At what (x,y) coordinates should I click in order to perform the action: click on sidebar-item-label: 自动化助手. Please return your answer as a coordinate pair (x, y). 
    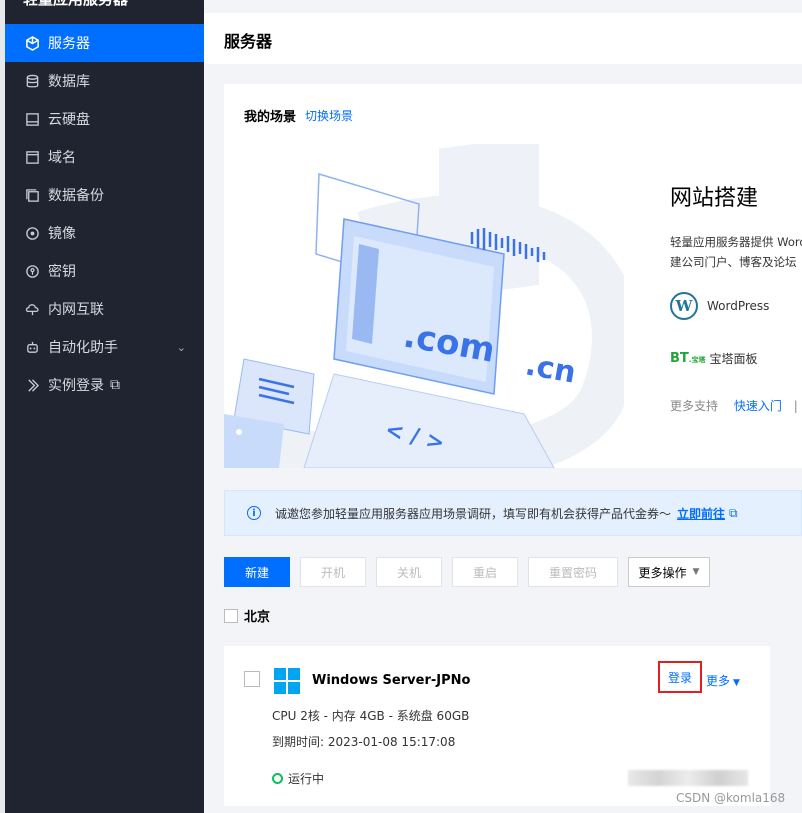
    Looking at the image, I should click on (83, 348).